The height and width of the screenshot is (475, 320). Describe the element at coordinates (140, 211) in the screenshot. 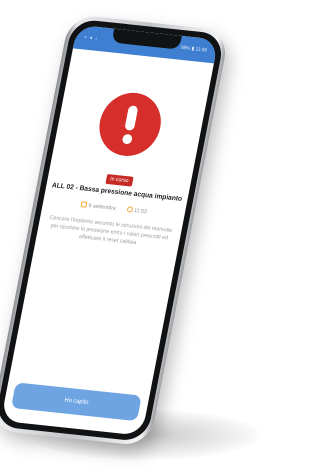

I see `alarm-time-text: 11:53` at that location.